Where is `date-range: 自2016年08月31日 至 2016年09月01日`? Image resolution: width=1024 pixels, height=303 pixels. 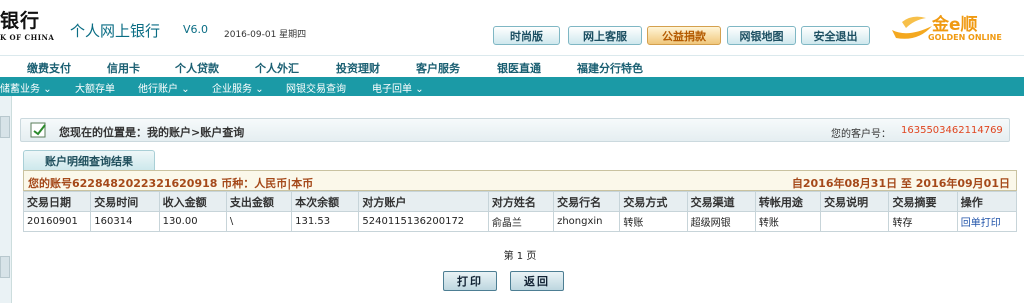
date-range: 自2016年08月31日 至 2016年09月01日 is located at coordinates (900, 183).